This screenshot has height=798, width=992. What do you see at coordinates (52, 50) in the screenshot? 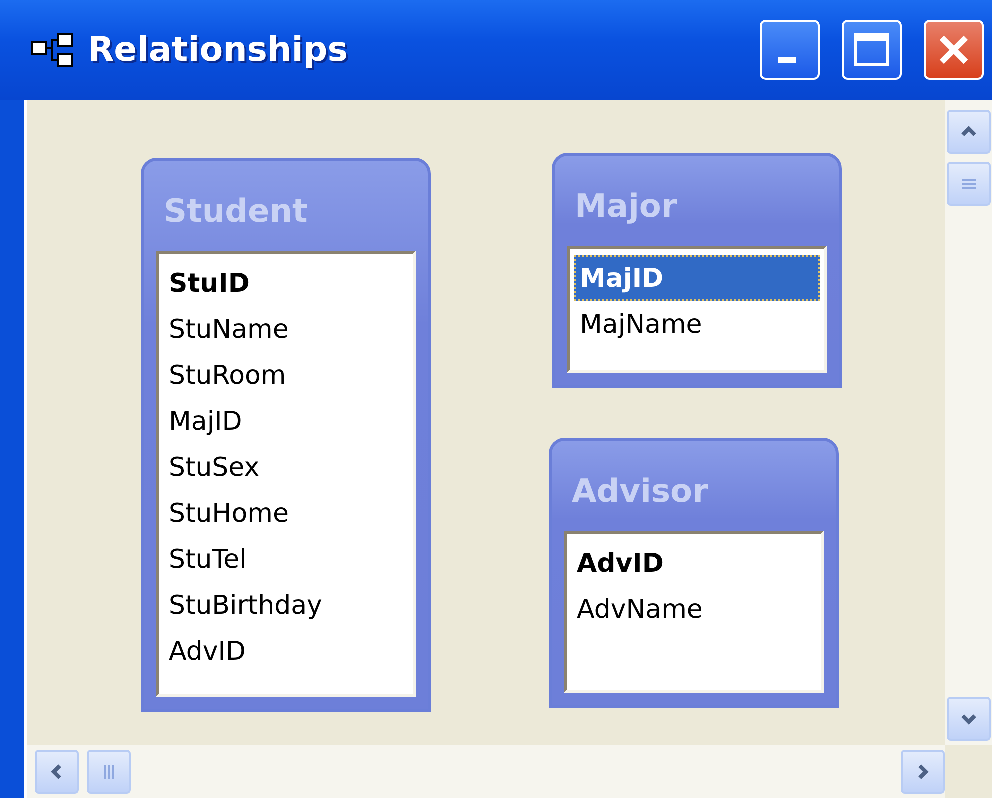
I see `relationships-icon` at bounding box center [52, 50].